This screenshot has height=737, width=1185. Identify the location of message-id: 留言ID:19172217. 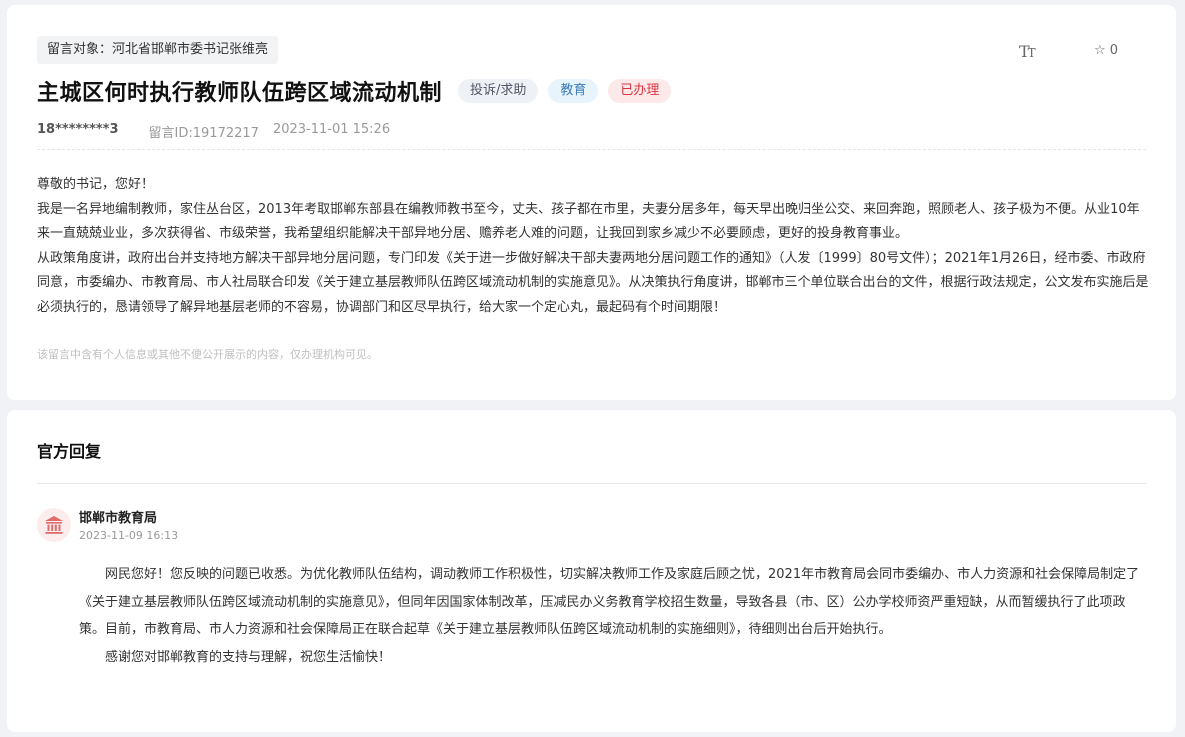
(203, 133).